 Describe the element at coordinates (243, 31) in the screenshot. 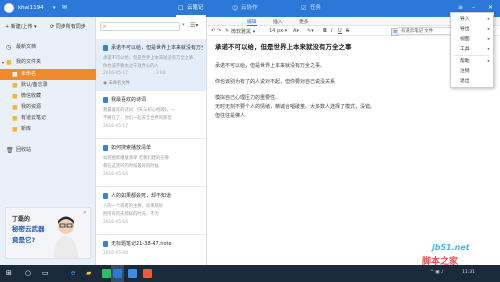

I see `font-select: 微软雅黑 ▾` at that location.